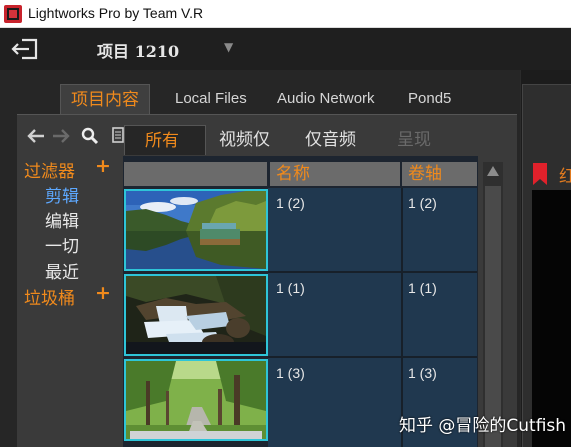 The width and height of the screenshot is (571, 447). Describe the element at coordinates (36, 136) in the screenshot. I see `back-arrow-icon` at that location.